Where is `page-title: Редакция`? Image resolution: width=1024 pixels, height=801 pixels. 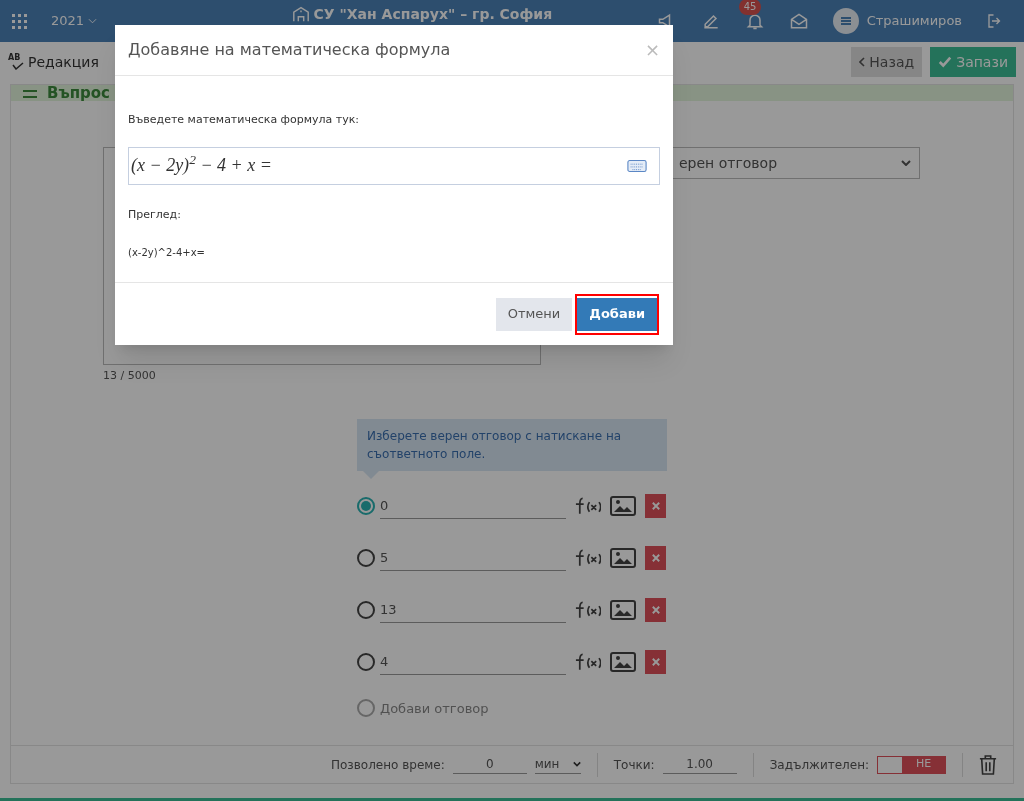
page-title: Редакция is located at coordinates (63, 62).